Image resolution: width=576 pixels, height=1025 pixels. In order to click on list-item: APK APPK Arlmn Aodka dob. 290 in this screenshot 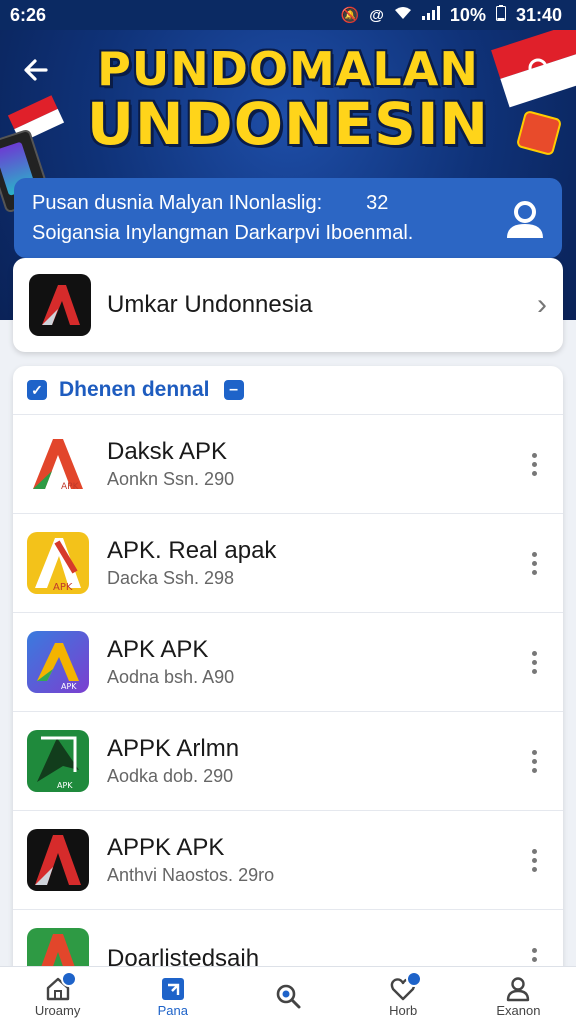, I will do `click(288, 761)`.